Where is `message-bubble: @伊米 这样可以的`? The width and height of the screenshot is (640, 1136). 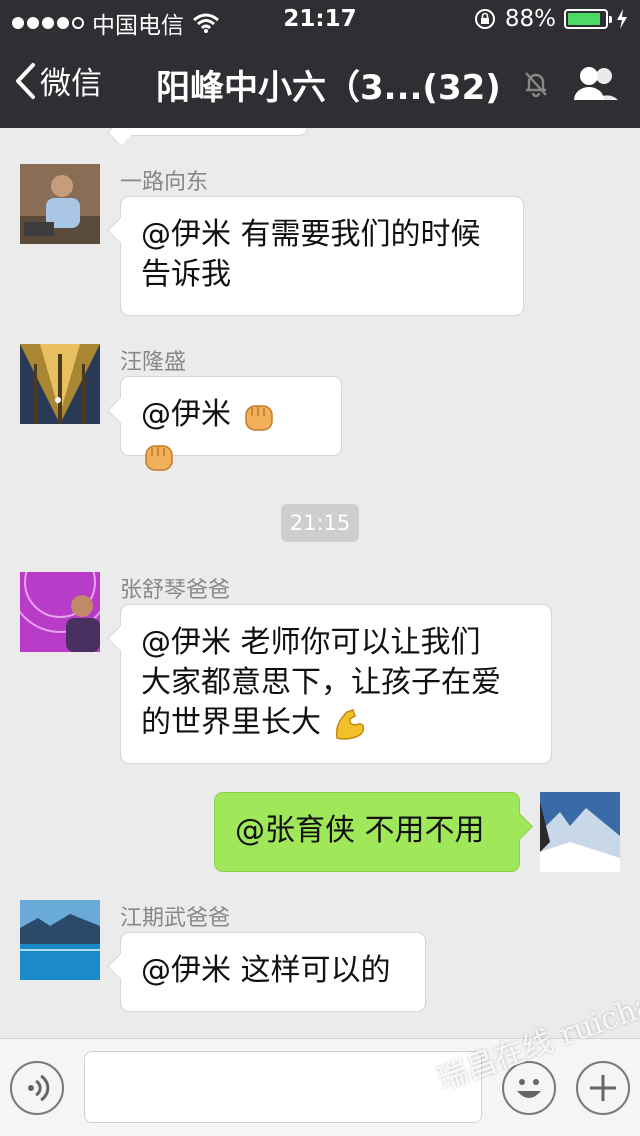
message-bubble: @伊米 这样可以的 is located at coordinates (273, 972).